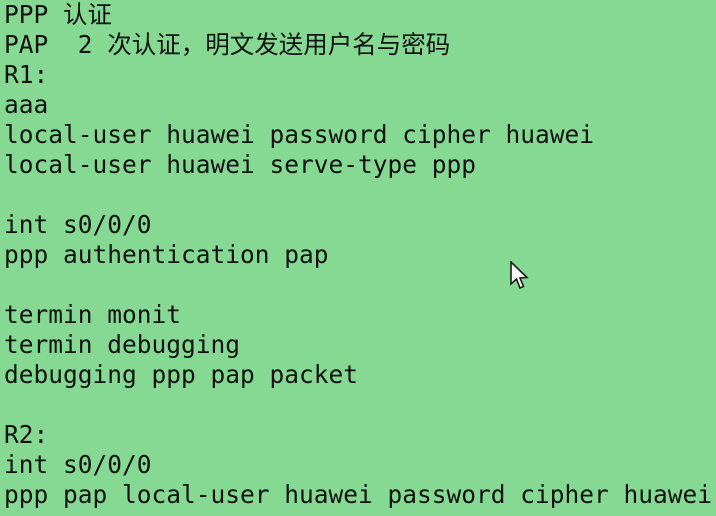 The height and width of the screenshot is (516, 716). I want to click on note-line: ppp authentication pap, so click(166, 254).